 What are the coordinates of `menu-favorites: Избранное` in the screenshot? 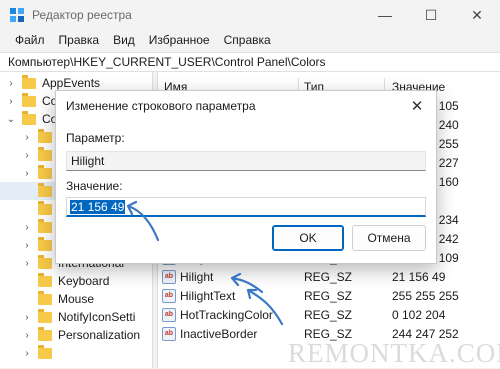 It's located at (179, 41).